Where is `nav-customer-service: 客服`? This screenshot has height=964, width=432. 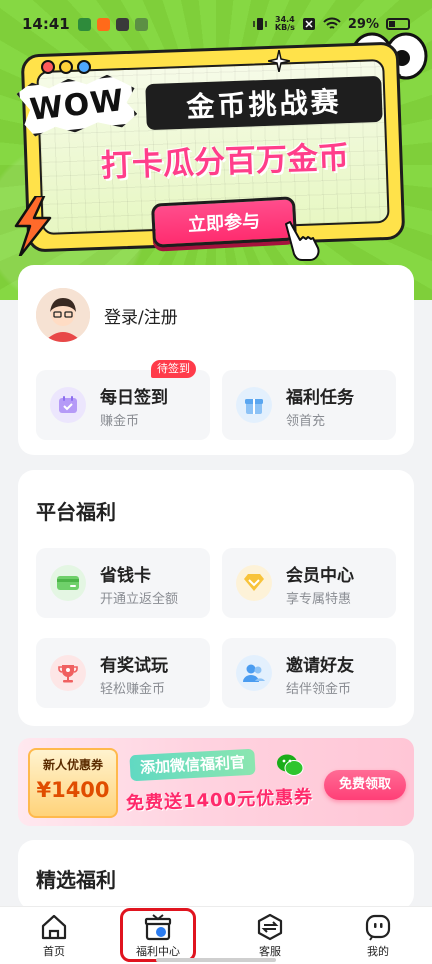
nav-customer-service: 客服 is located at coordinates (270, 937).